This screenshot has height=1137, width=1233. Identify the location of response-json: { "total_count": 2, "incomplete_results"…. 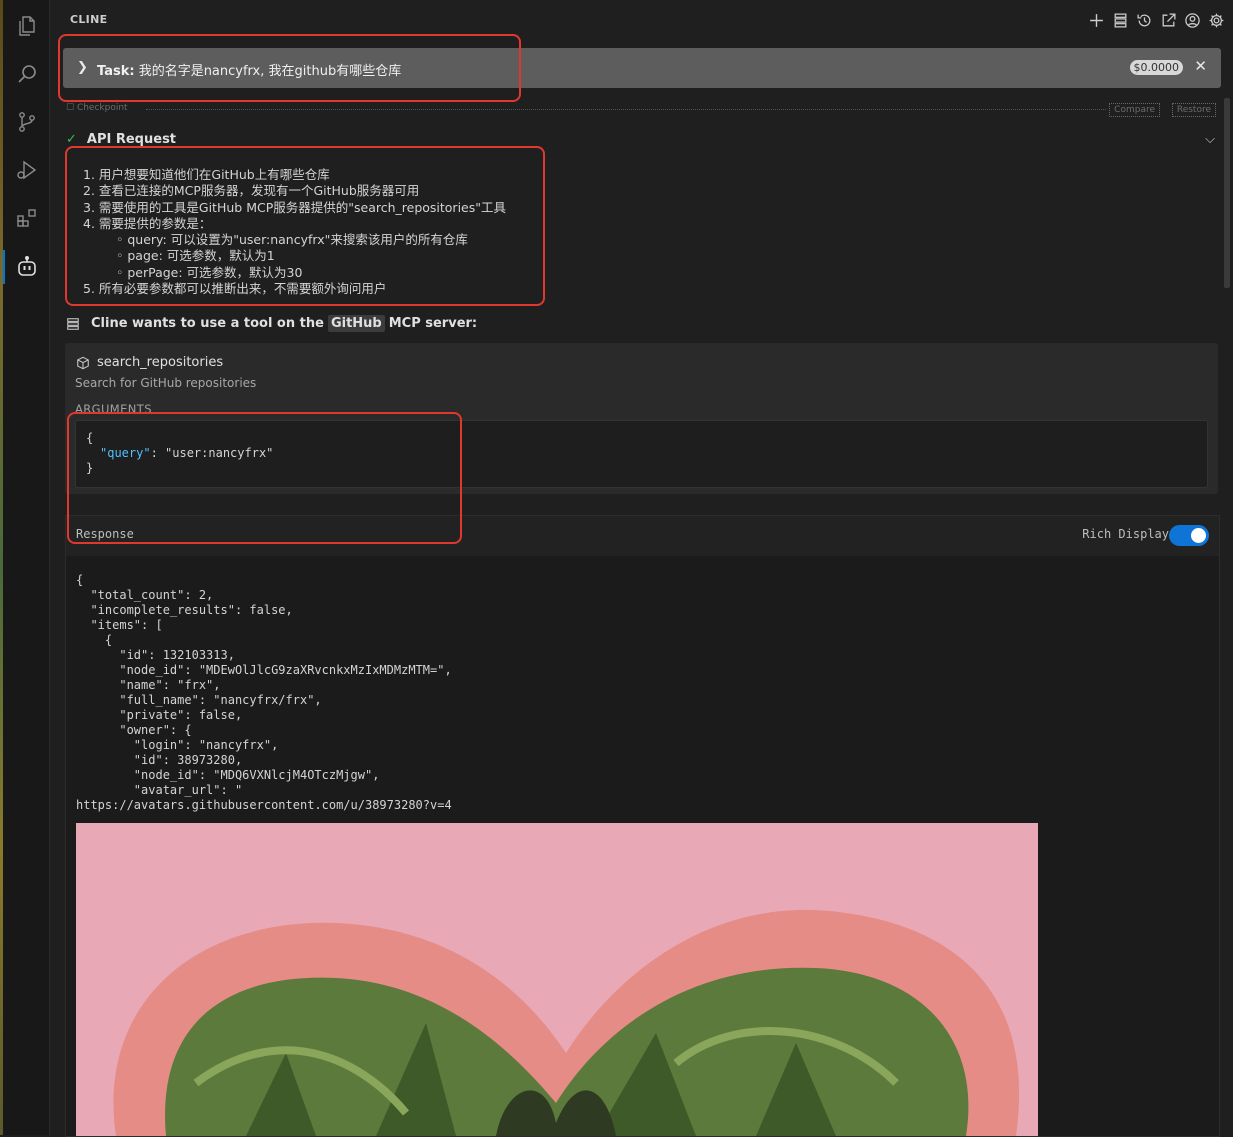
(264, 692).